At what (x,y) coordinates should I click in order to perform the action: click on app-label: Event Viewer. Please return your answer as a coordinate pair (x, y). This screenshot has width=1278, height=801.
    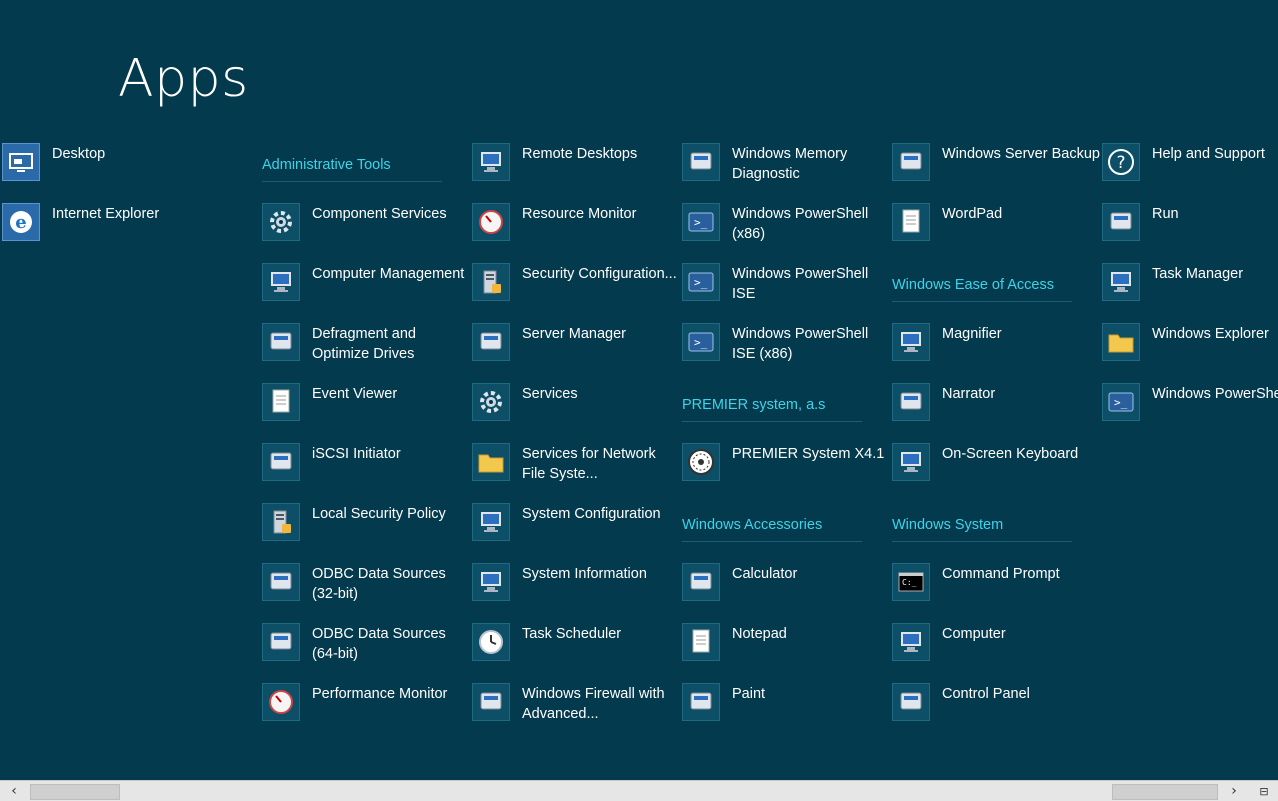
    Looking at the image, I should click on (355, 394).